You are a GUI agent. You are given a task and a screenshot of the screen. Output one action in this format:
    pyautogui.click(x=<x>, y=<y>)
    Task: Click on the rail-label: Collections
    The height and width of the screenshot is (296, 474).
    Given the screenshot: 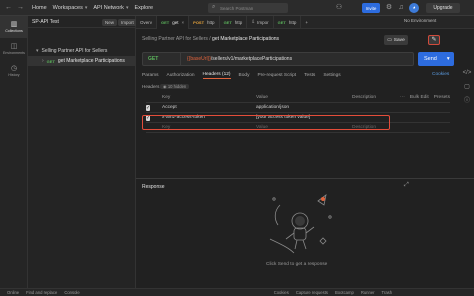 What is the action you would take?
    pyautogui.click(x=14, y=31)
    